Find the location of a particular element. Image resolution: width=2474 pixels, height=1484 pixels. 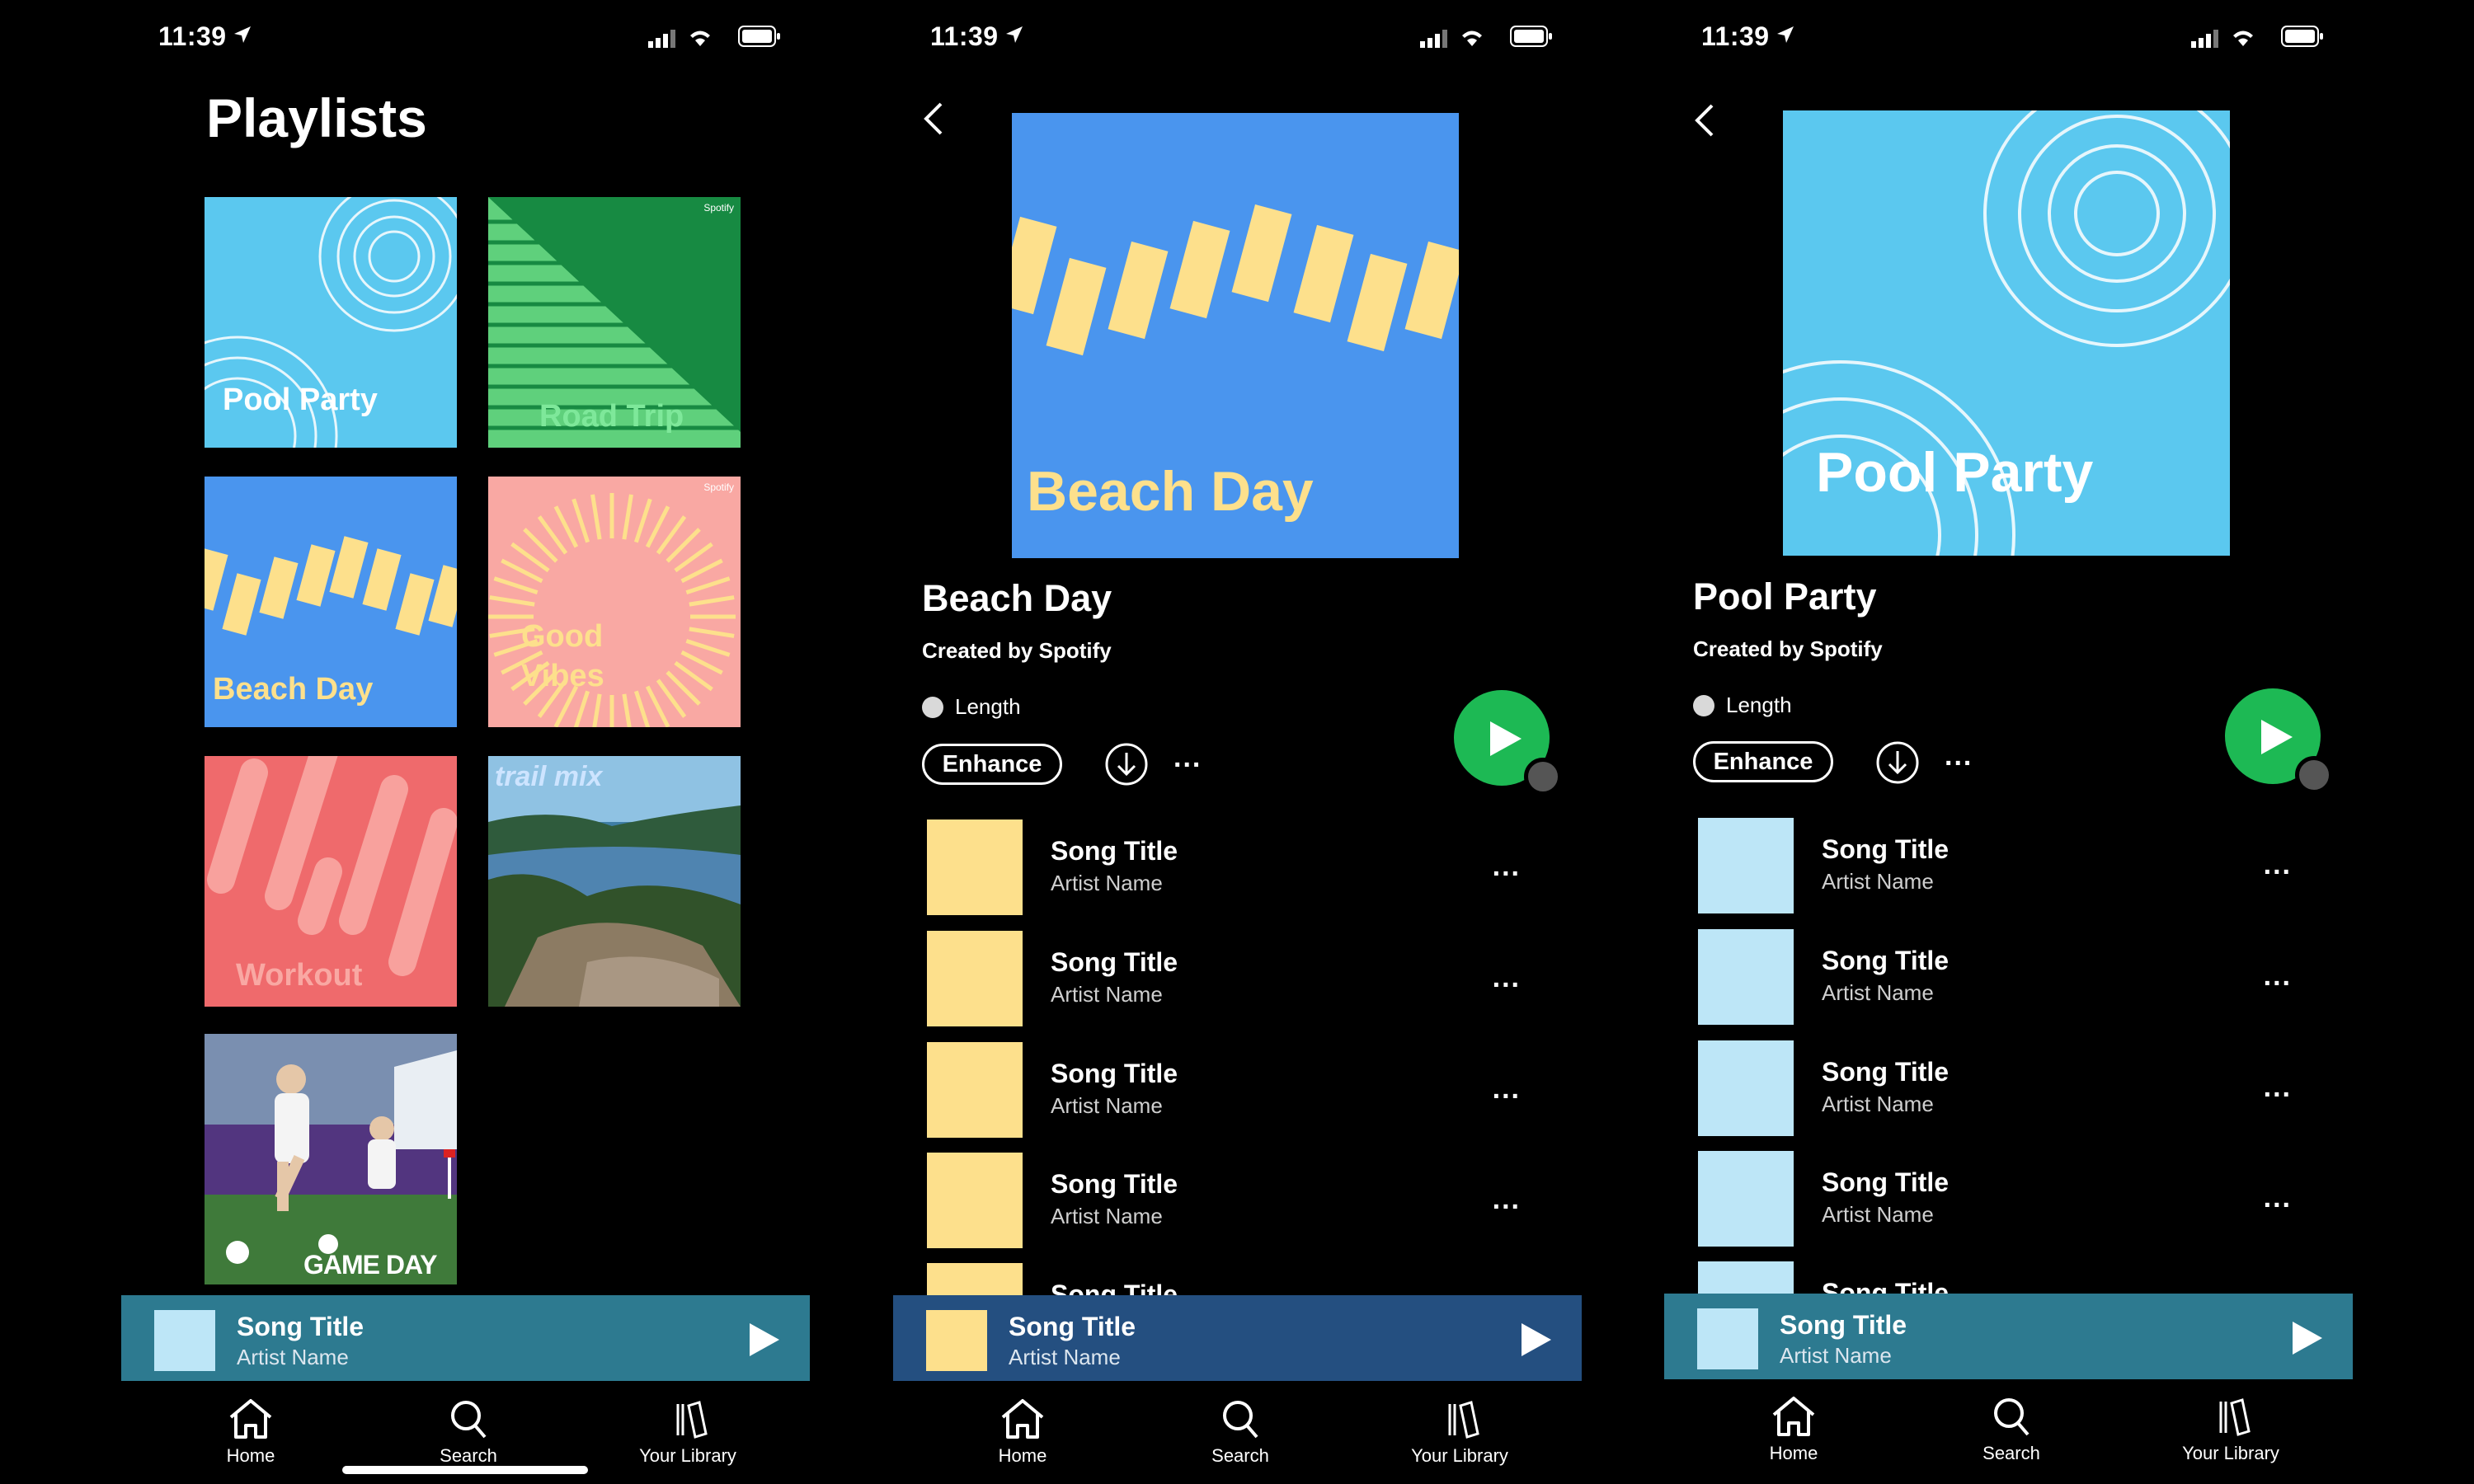

playlist-cover: Pool Party is located at coordinates (2006, 333).